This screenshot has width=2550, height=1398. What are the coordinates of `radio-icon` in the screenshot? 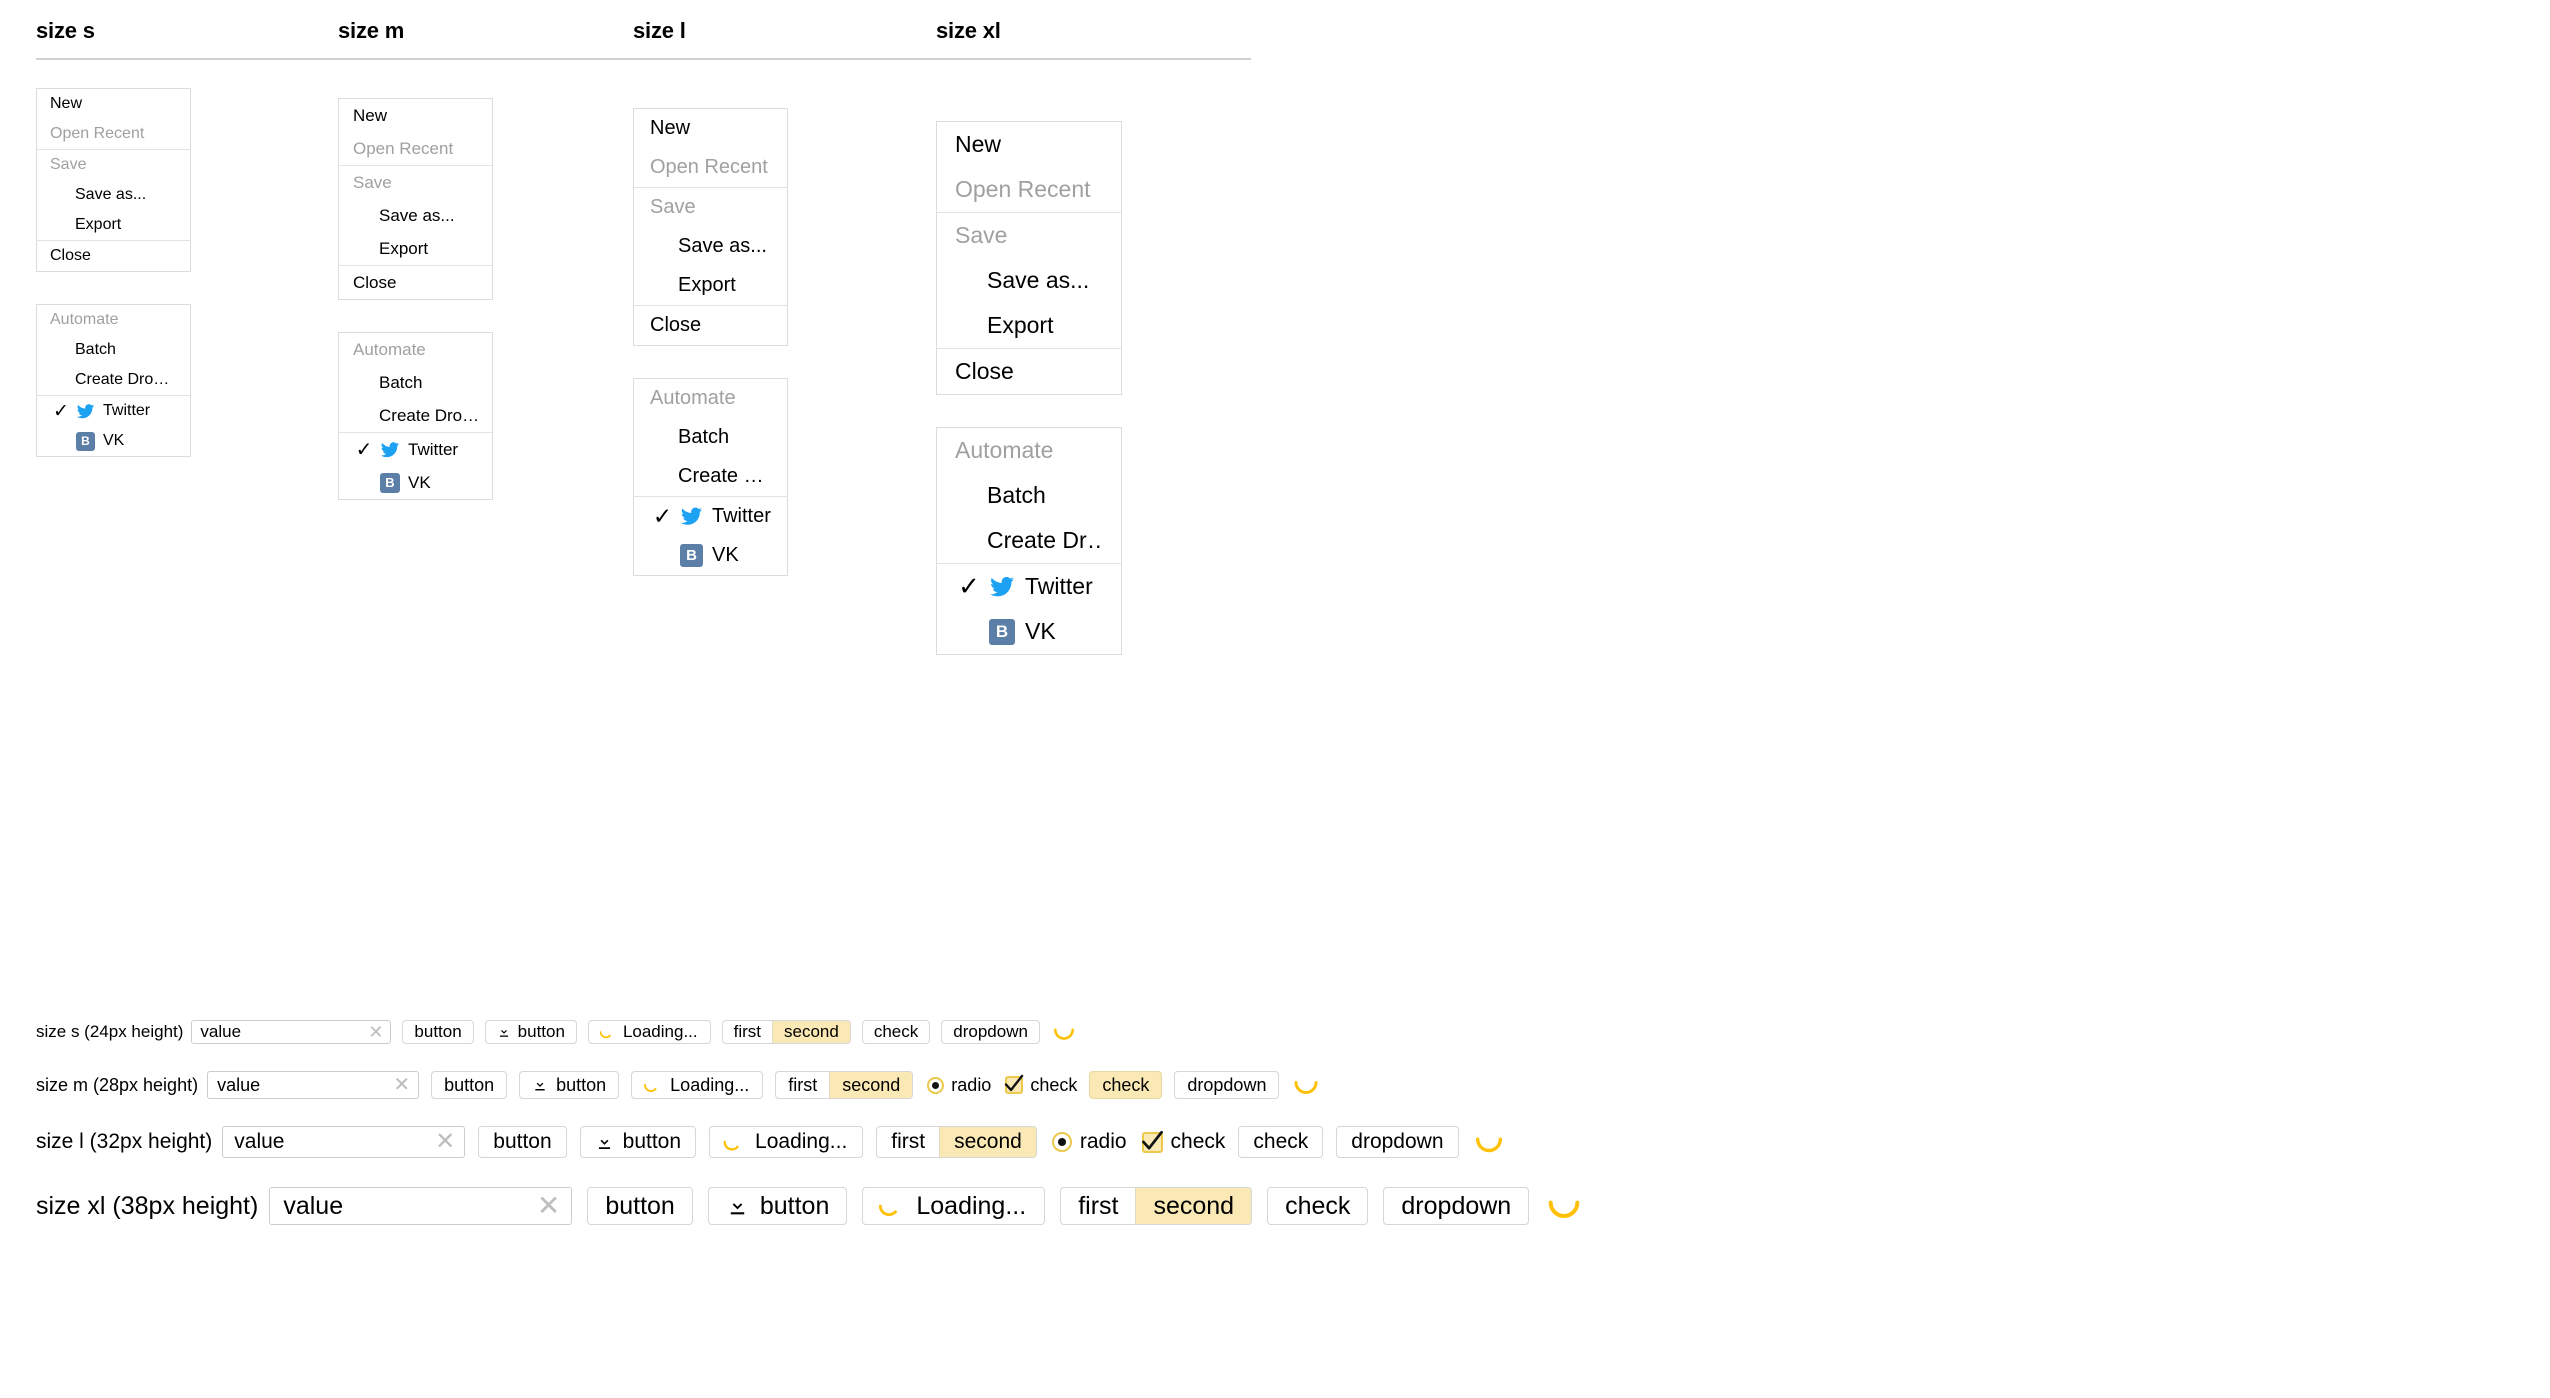 It's located at (1061, 1142).